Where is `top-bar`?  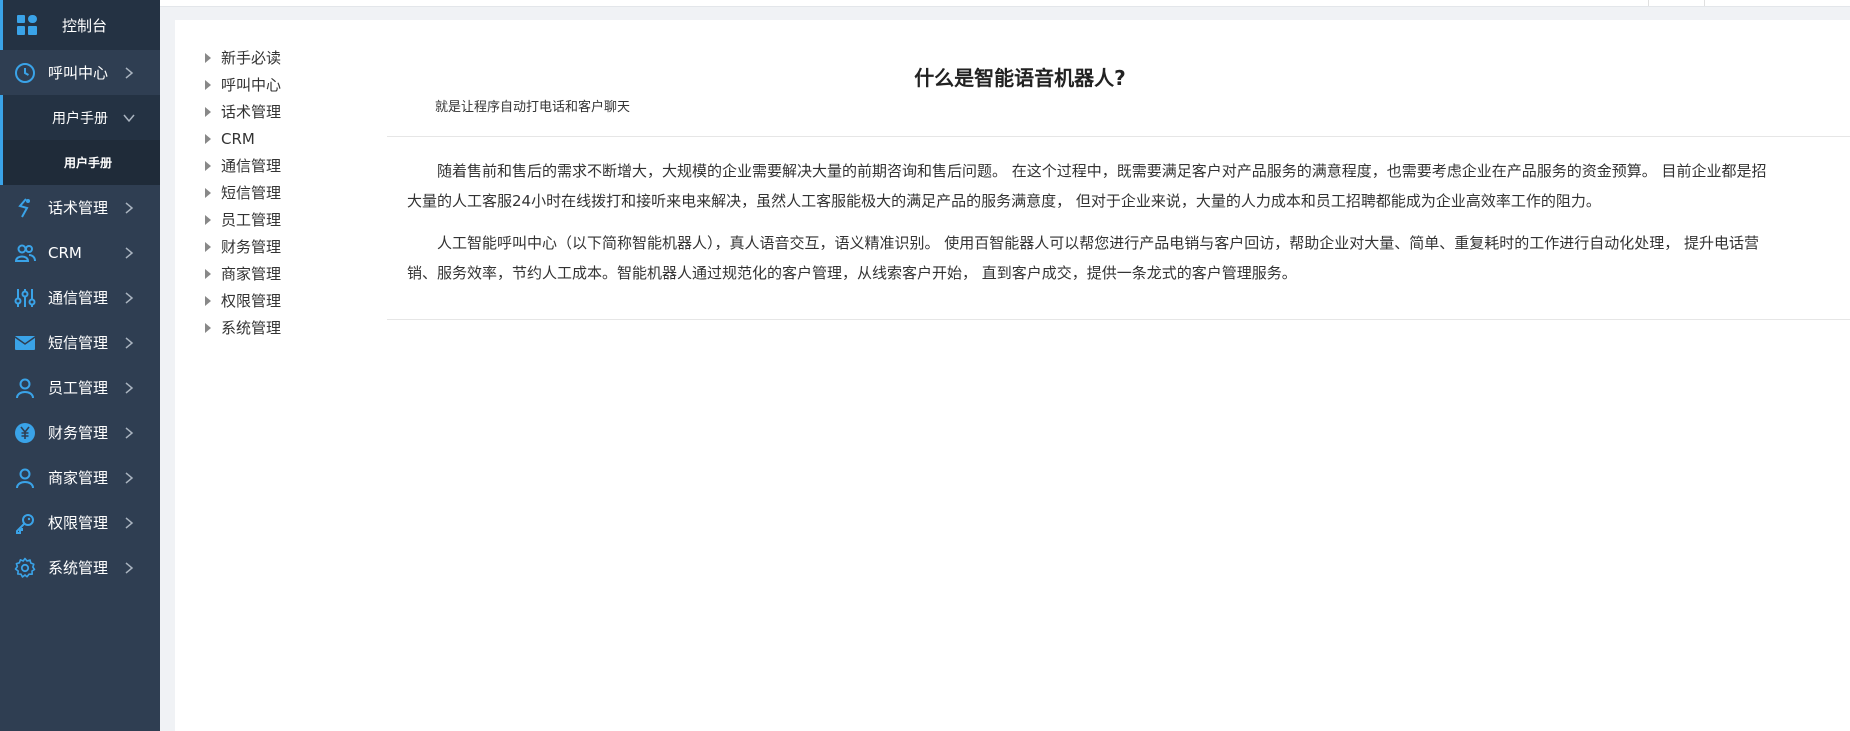
top-bar is located at coordinates (1005, 3).